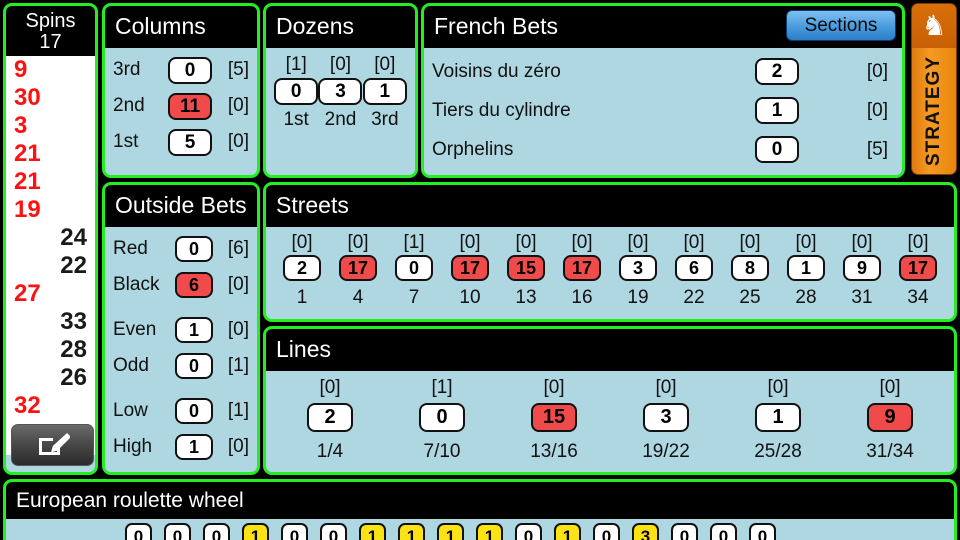 The width and height of the screenshot is (960, 540). Describe the element at coordinates (50, 210) in the screenshot. I see `spin-entry: 19` at that location.